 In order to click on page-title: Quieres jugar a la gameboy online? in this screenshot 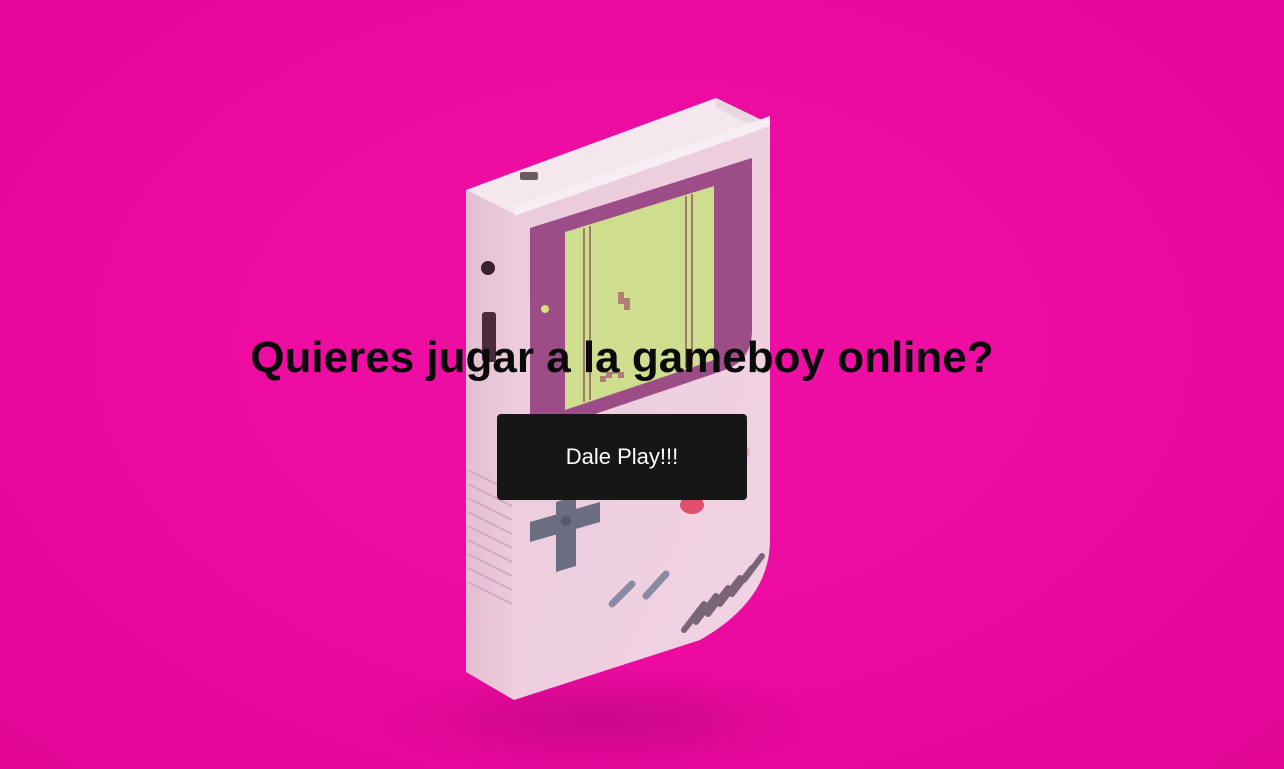, I will do `click(622, 357)`.